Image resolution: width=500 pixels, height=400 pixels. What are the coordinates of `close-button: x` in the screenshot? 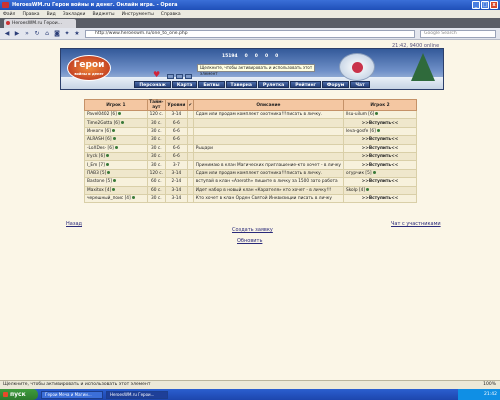 It's located at (494, 5).